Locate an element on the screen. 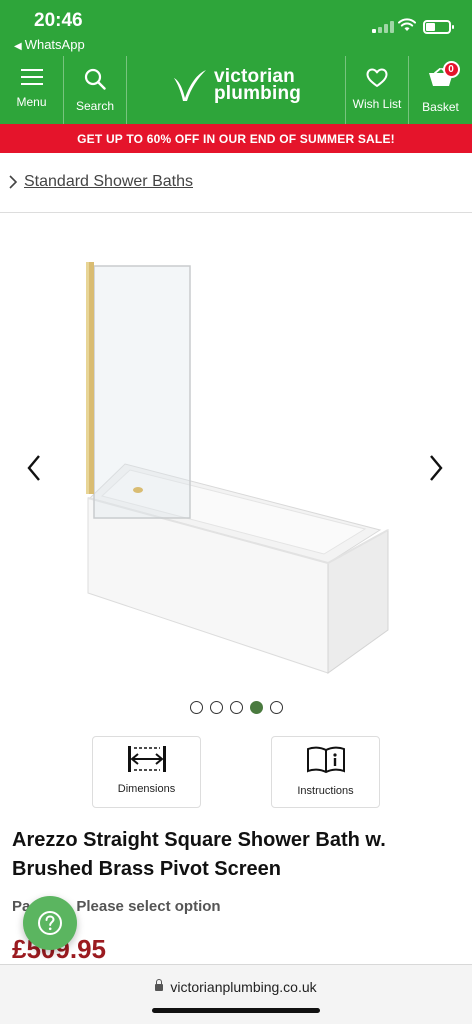 This screenshot has height=1024, width=472. logo: victorian plumbing is located at coordinates (237, 85).